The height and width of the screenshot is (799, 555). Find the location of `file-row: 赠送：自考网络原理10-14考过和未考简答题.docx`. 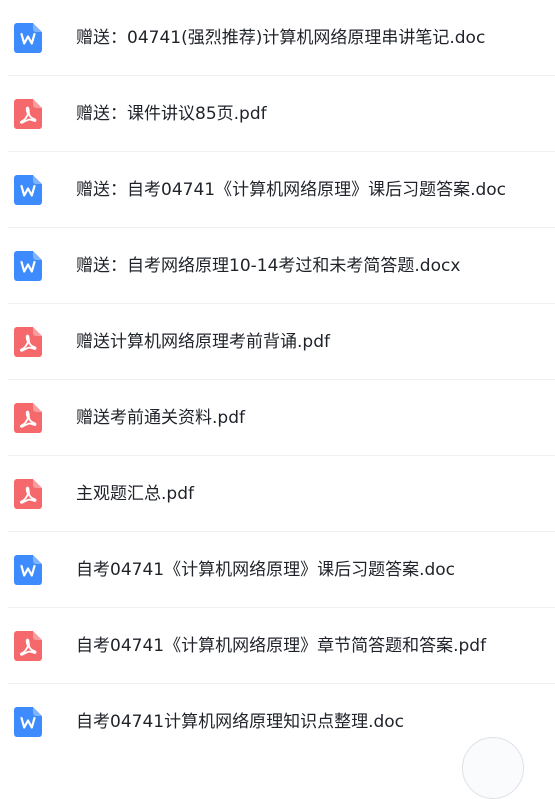

file-row: 赠送：自考网络原理10-14考过和未考简答题.docx is located at coordinates (281, 266).